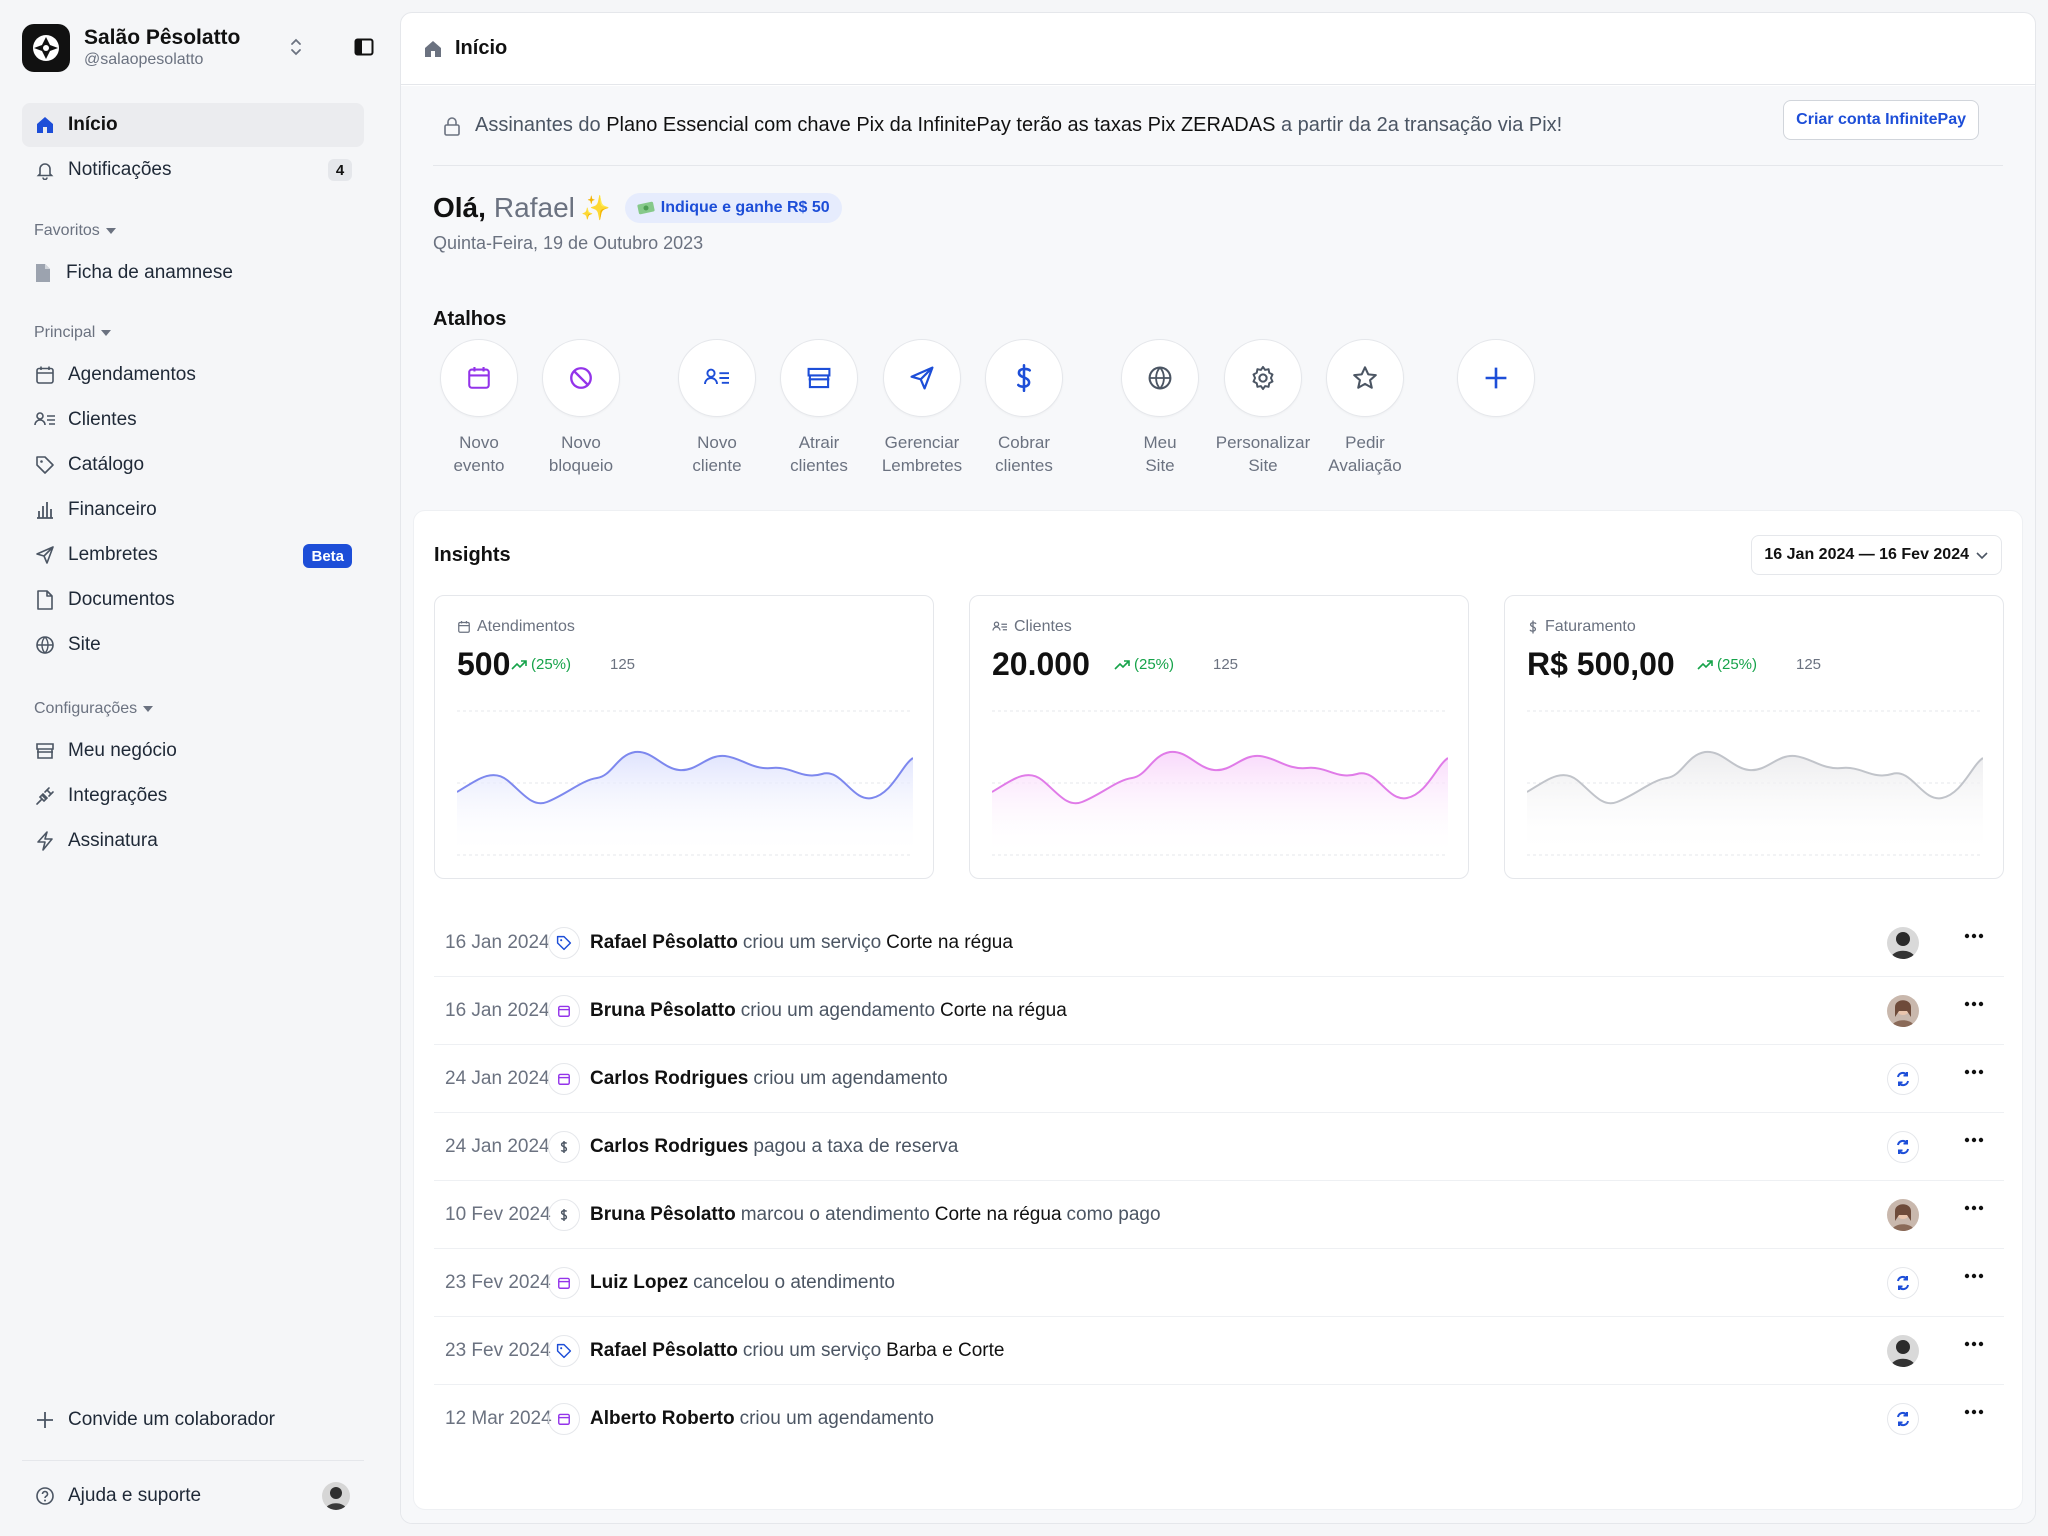 The height and width of the screenshot is (1536, 2048). What do you see at coordinates (835, 1214) in the screenshot?
I see `activity-action: marcou o atendimento` at bounding box center [835, 1214].